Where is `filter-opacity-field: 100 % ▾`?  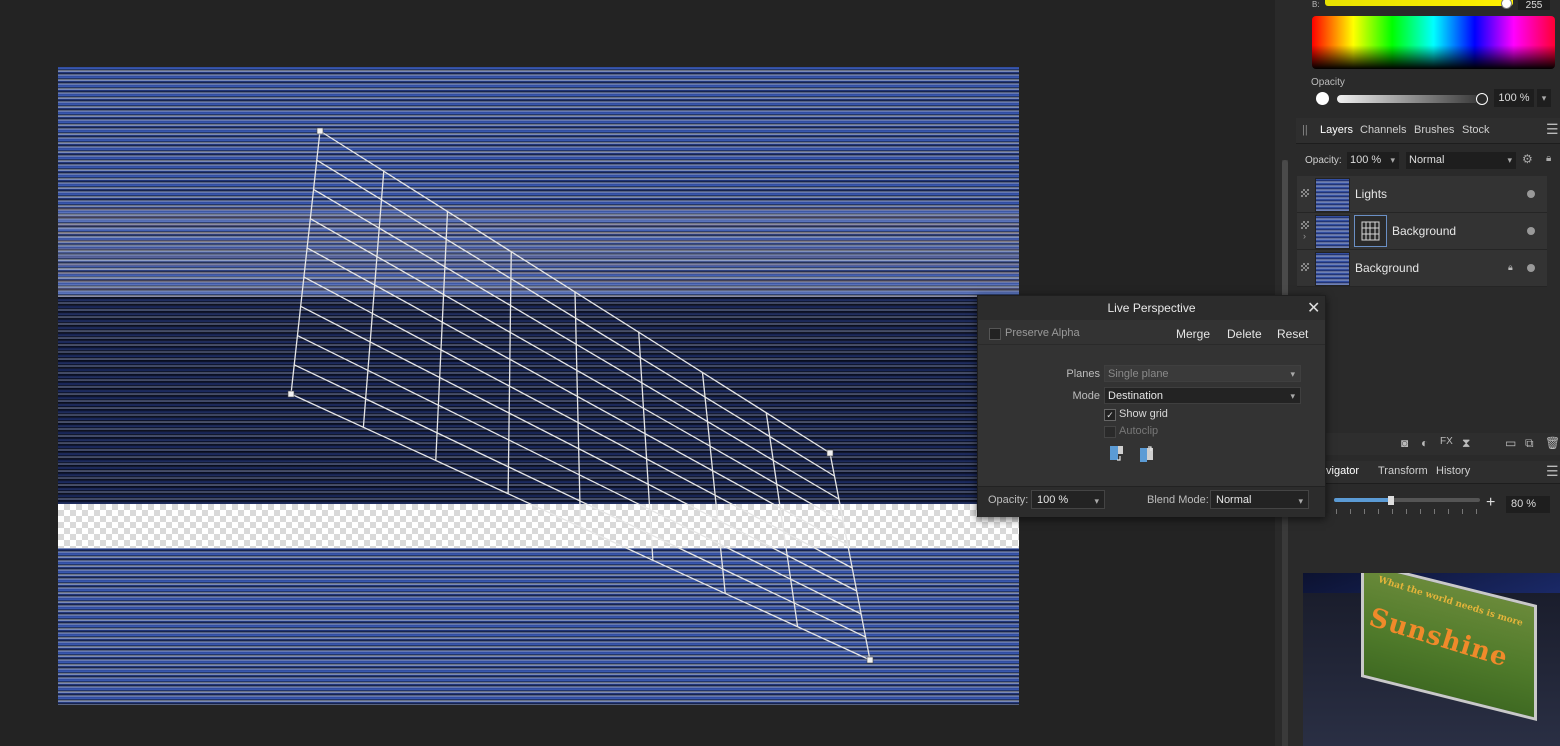
filter-opacity-field: 100 % ▾ is located at coordinates (1068, 499).